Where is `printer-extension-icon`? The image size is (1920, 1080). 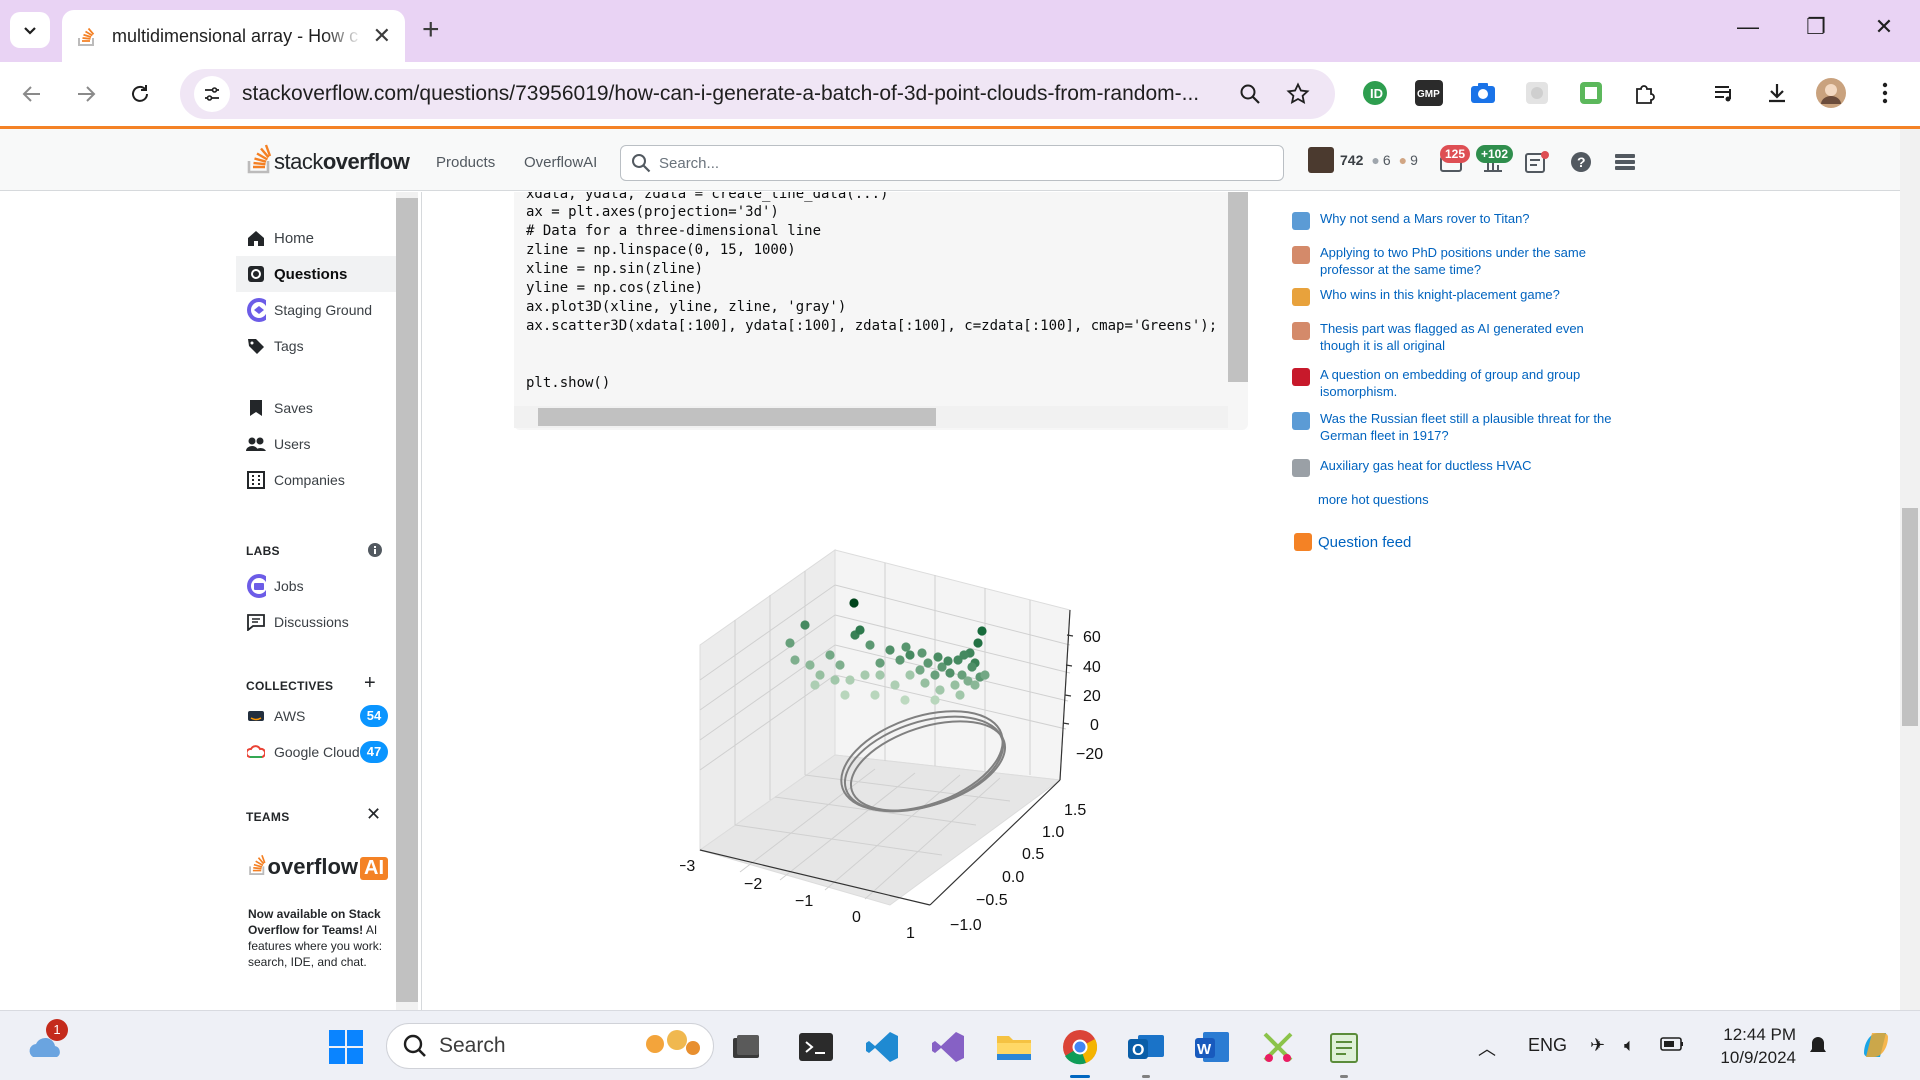 printer-extension-icon is located at coordinates (1591, 93).